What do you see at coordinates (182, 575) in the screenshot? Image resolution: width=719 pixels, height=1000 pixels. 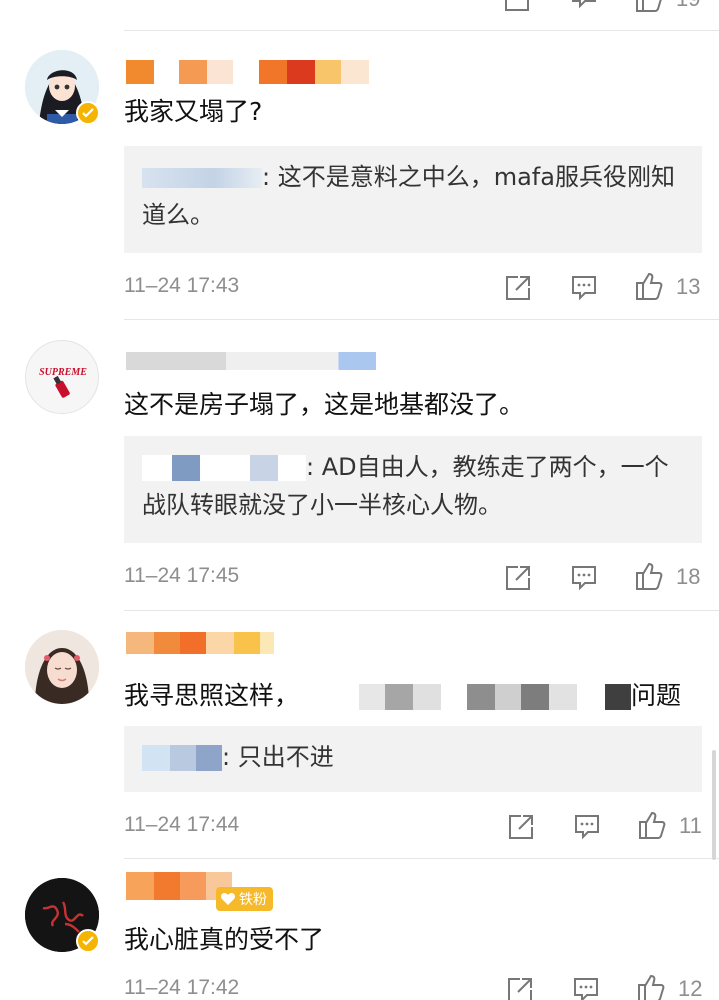 I see `timestamp: 11–24 17:45` at bounding box center [182, 575].